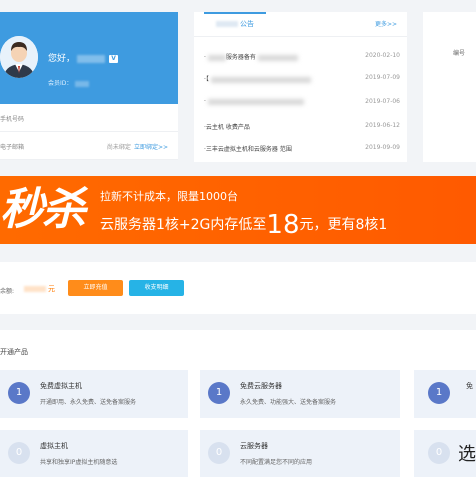  I want to click on news-date: 2019-07-09, so click(382, 77).